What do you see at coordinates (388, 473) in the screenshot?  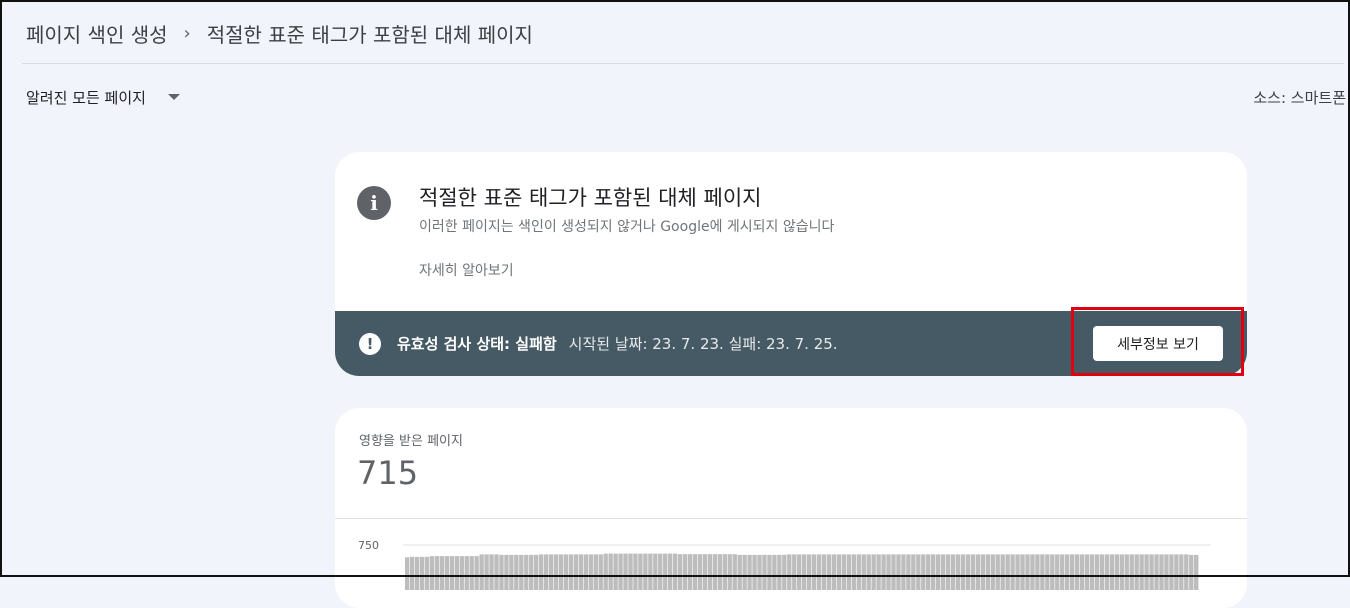 I see `affected-pages-count: 715` at bounding box center [388, 473].